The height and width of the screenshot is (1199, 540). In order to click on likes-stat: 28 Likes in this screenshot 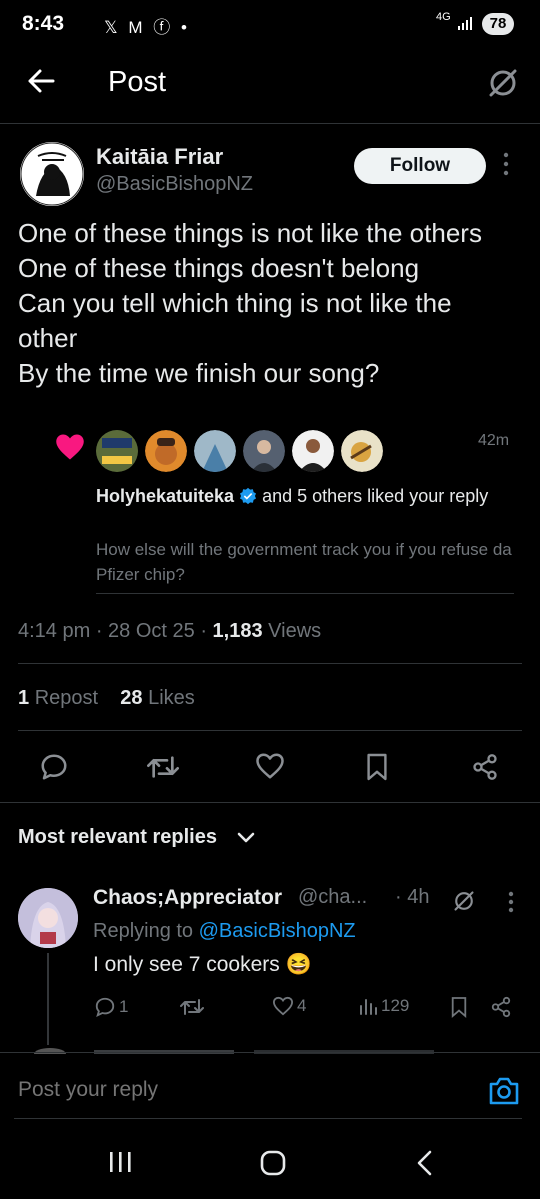, I will do `click(157, 698)`.